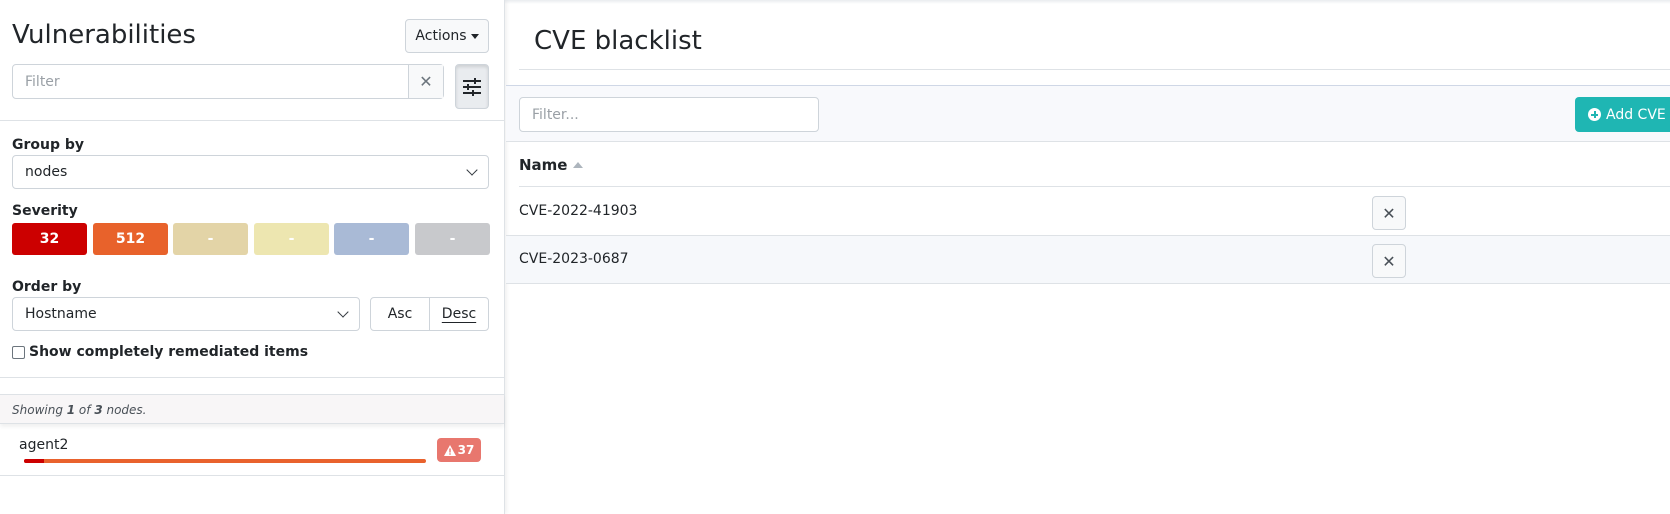  Describe the element at coordinates (34, 461) in the screenshot. I see `critical-fill` at that location.